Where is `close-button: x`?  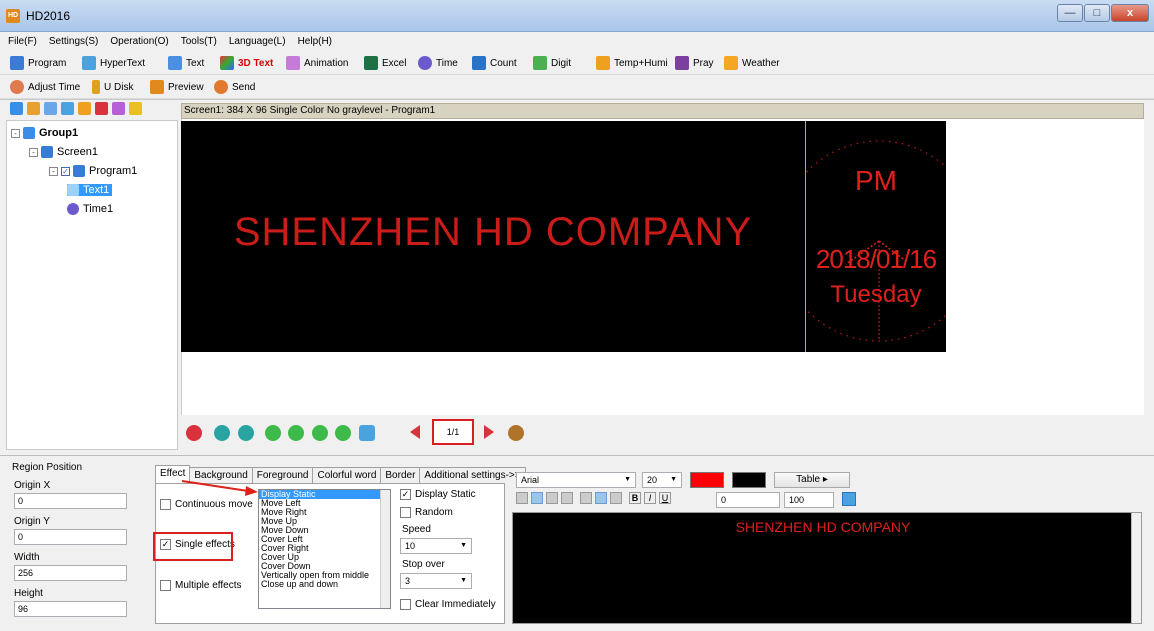 close-button: x is located at coordinates (1130, 13).